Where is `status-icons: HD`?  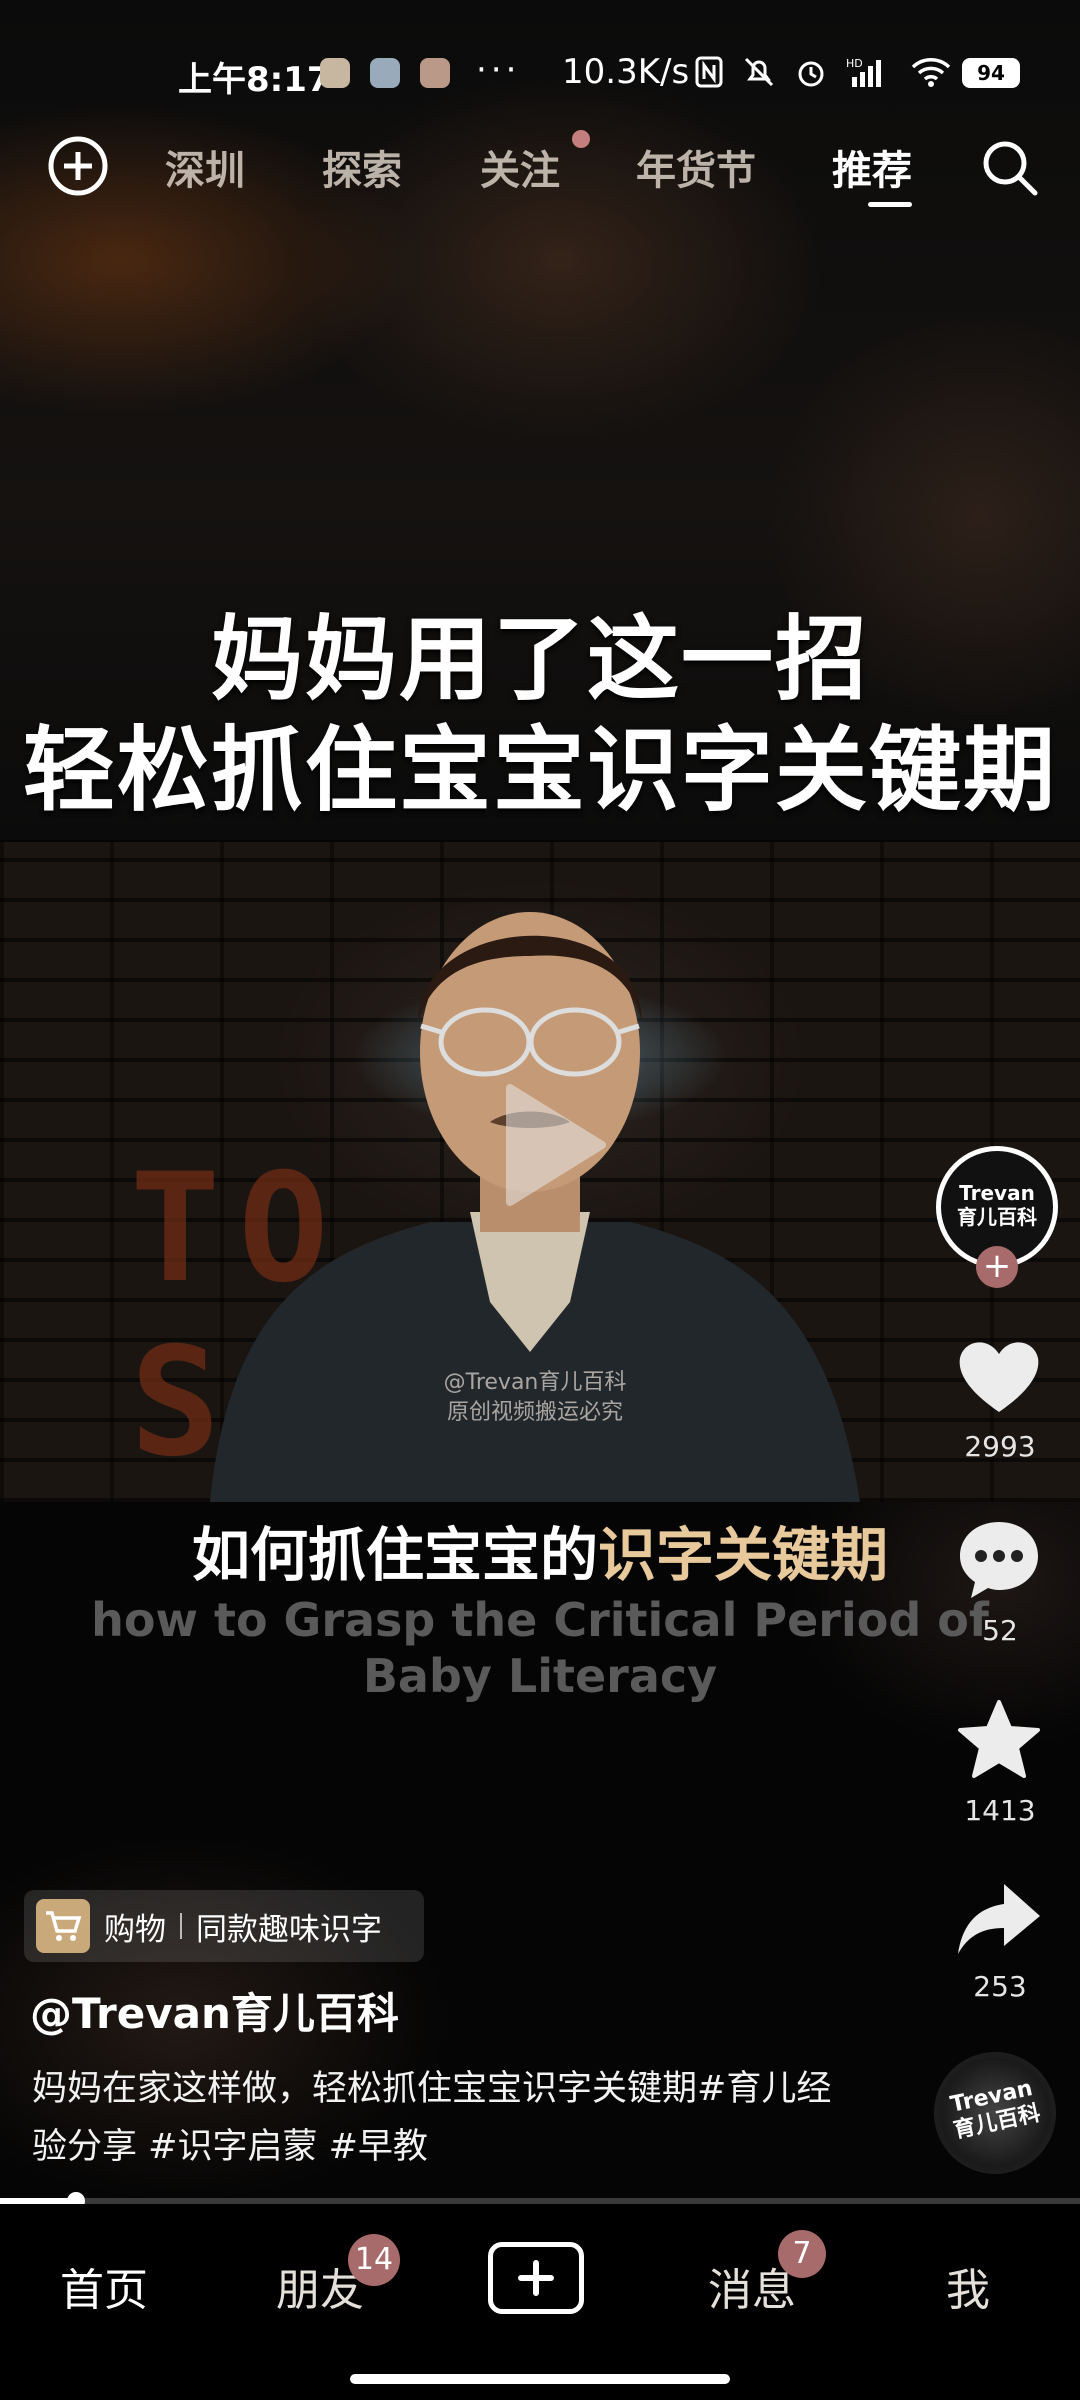
status-icons: HD is located at coordinates (839, 72).